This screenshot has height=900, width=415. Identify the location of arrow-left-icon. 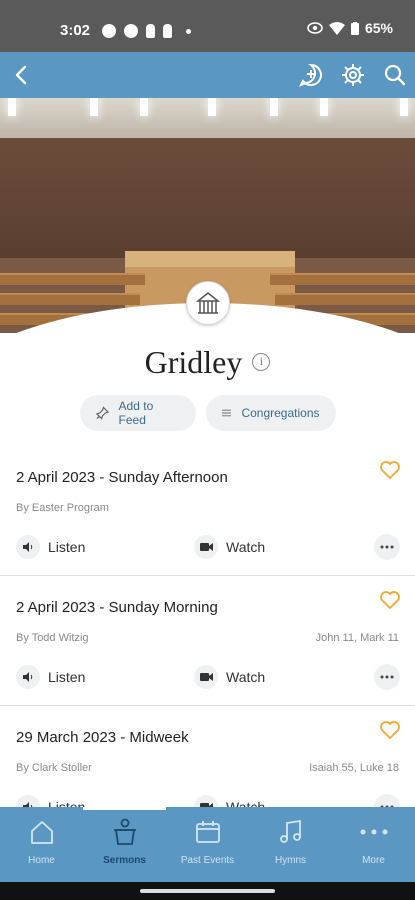
(21, 75).